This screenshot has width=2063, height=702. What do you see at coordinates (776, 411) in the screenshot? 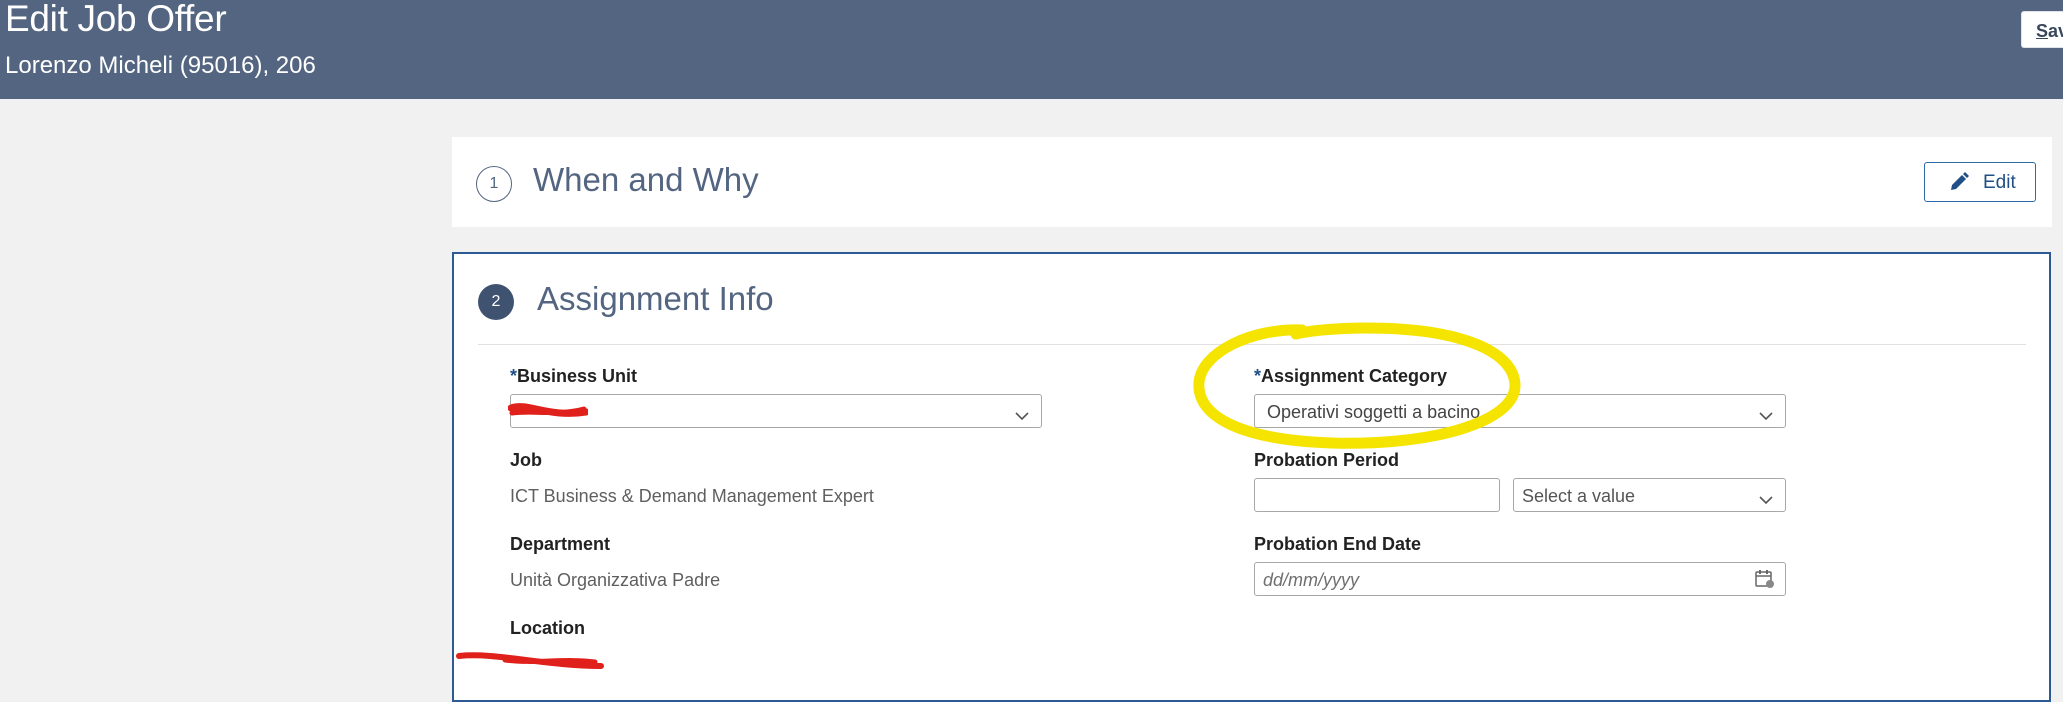
I see `business-unit-select` at bounding box center [776, 411].